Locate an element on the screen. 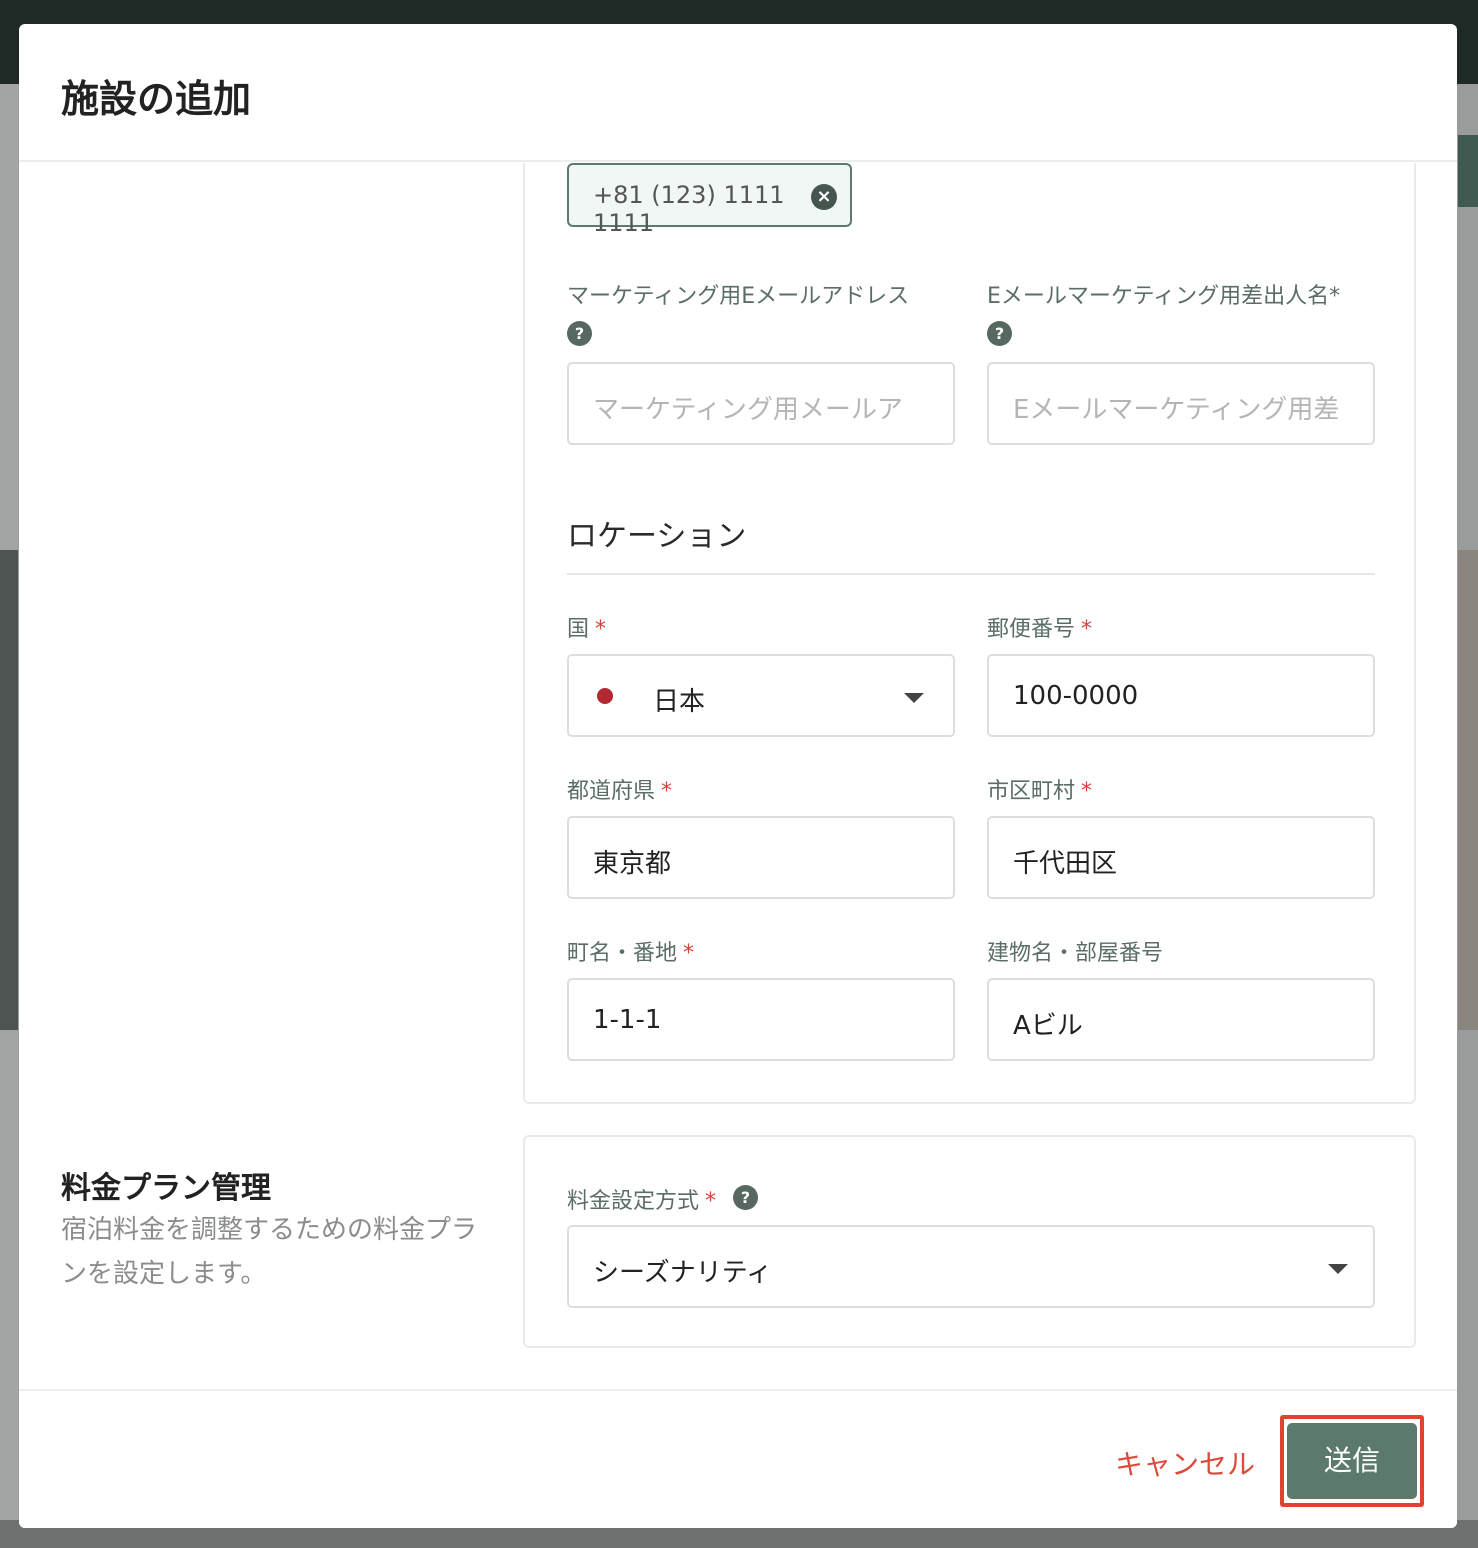 This screenshot has width=1478, height=1548. city-input: 千代田区 is located at coordinates (1181, 857).